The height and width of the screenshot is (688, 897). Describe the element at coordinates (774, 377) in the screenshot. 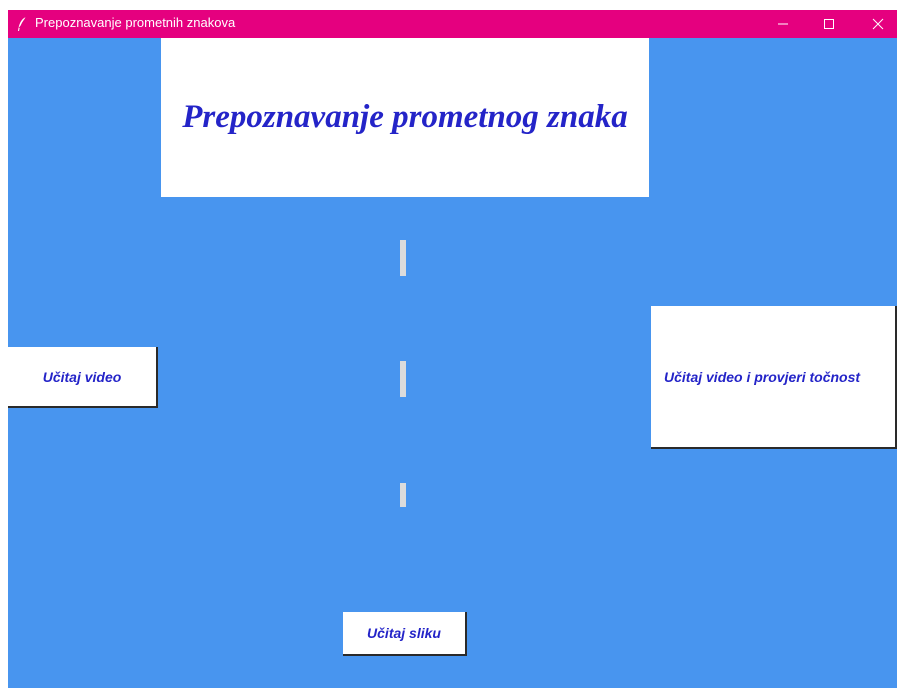

I see `load-video-check-accuracy-button: Učitaj video i provjeri točnost` at that location.